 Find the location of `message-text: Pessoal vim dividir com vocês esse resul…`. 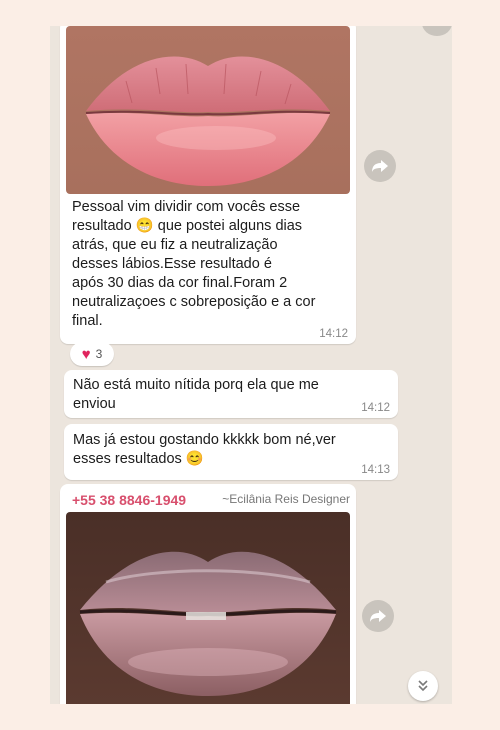

message-text: Pessoal vim dividir com vocês esse resul… is located at coordinates (194, 264).